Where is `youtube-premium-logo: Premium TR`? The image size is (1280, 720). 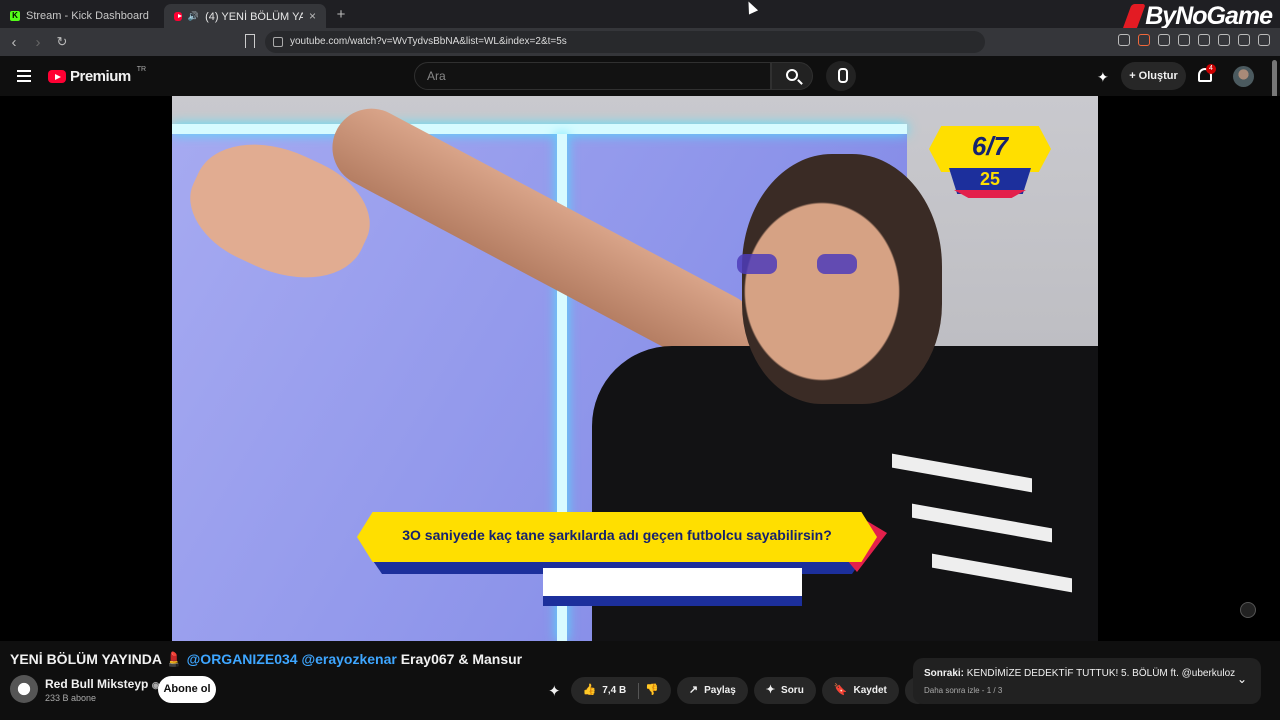
youtube-premium-logo: Premium TR is located at coordinates (97, 75).